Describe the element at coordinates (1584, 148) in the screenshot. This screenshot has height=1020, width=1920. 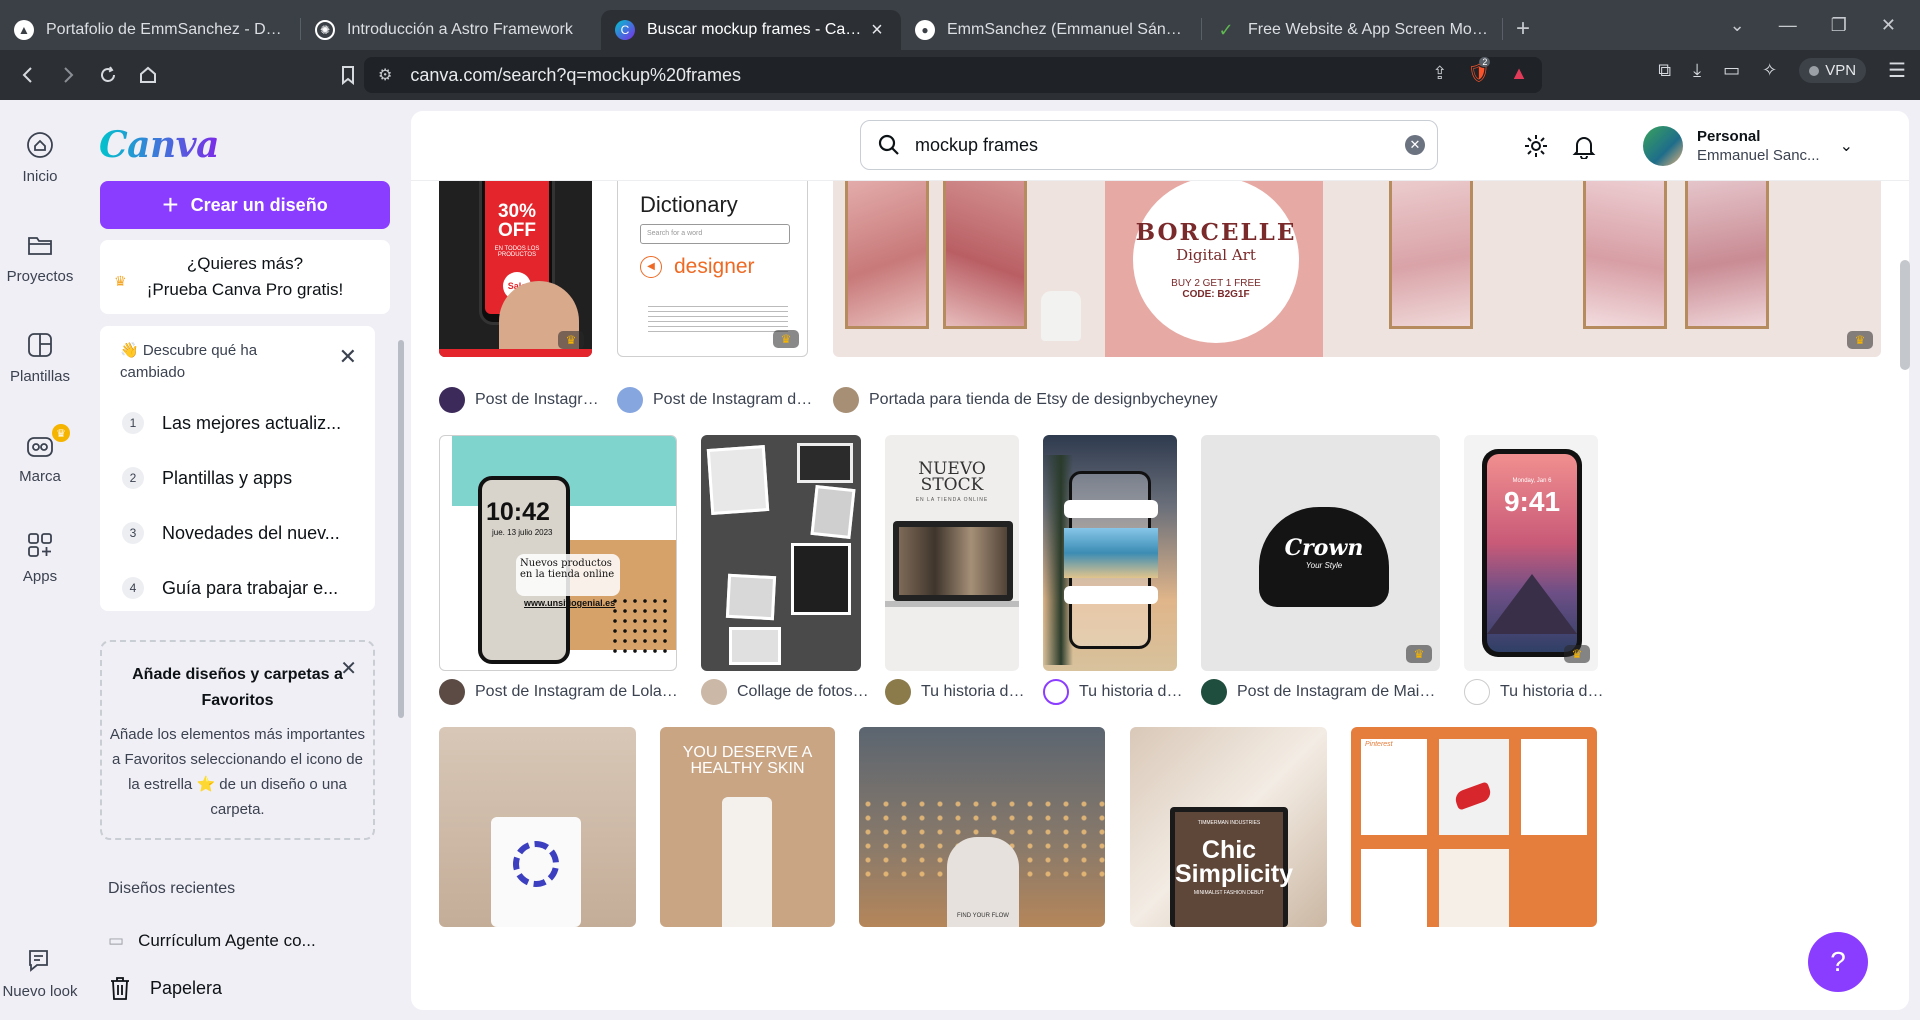
I see `notifications-button` at that location.